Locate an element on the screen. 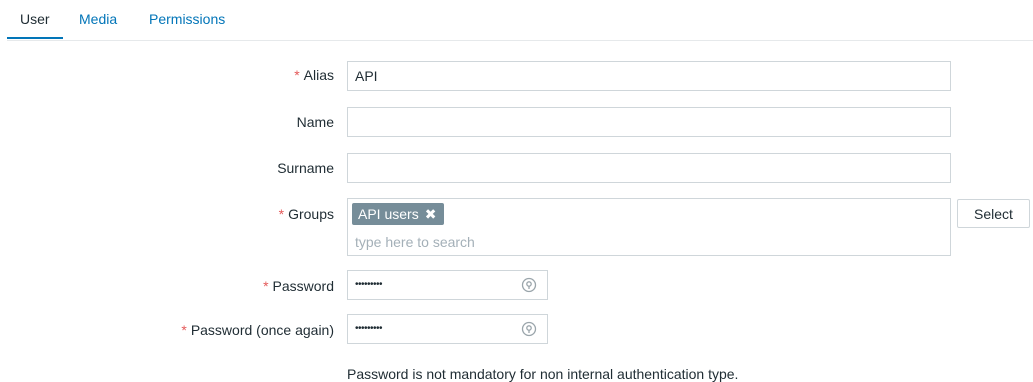 The image size is (1033, 382). tab-media: Media is located at coordinates (98, 24).